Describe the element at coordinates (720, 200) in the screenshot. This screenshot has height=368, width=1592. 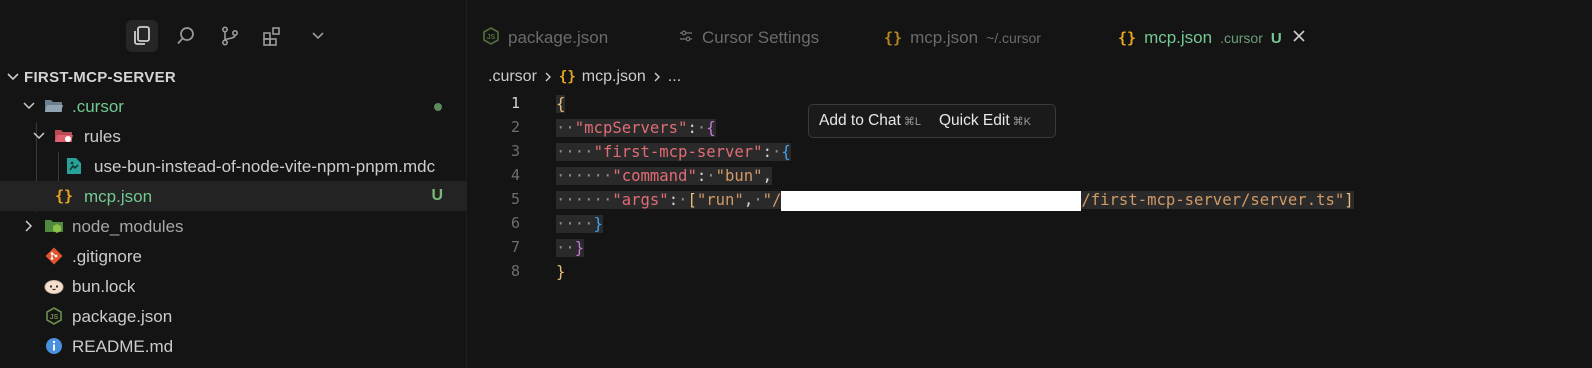
I see `code-token: "run"` at that location.